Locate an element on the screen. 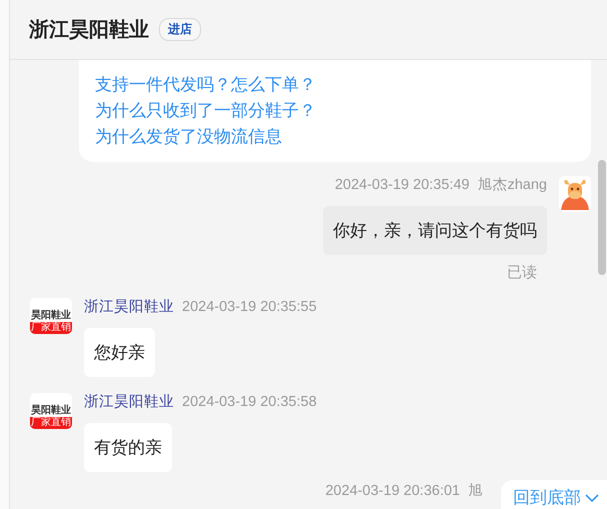 This screenshot has height=509, width=607. message-time: 2024-03-19 20:35:58 is located at coordinates (249, 402).